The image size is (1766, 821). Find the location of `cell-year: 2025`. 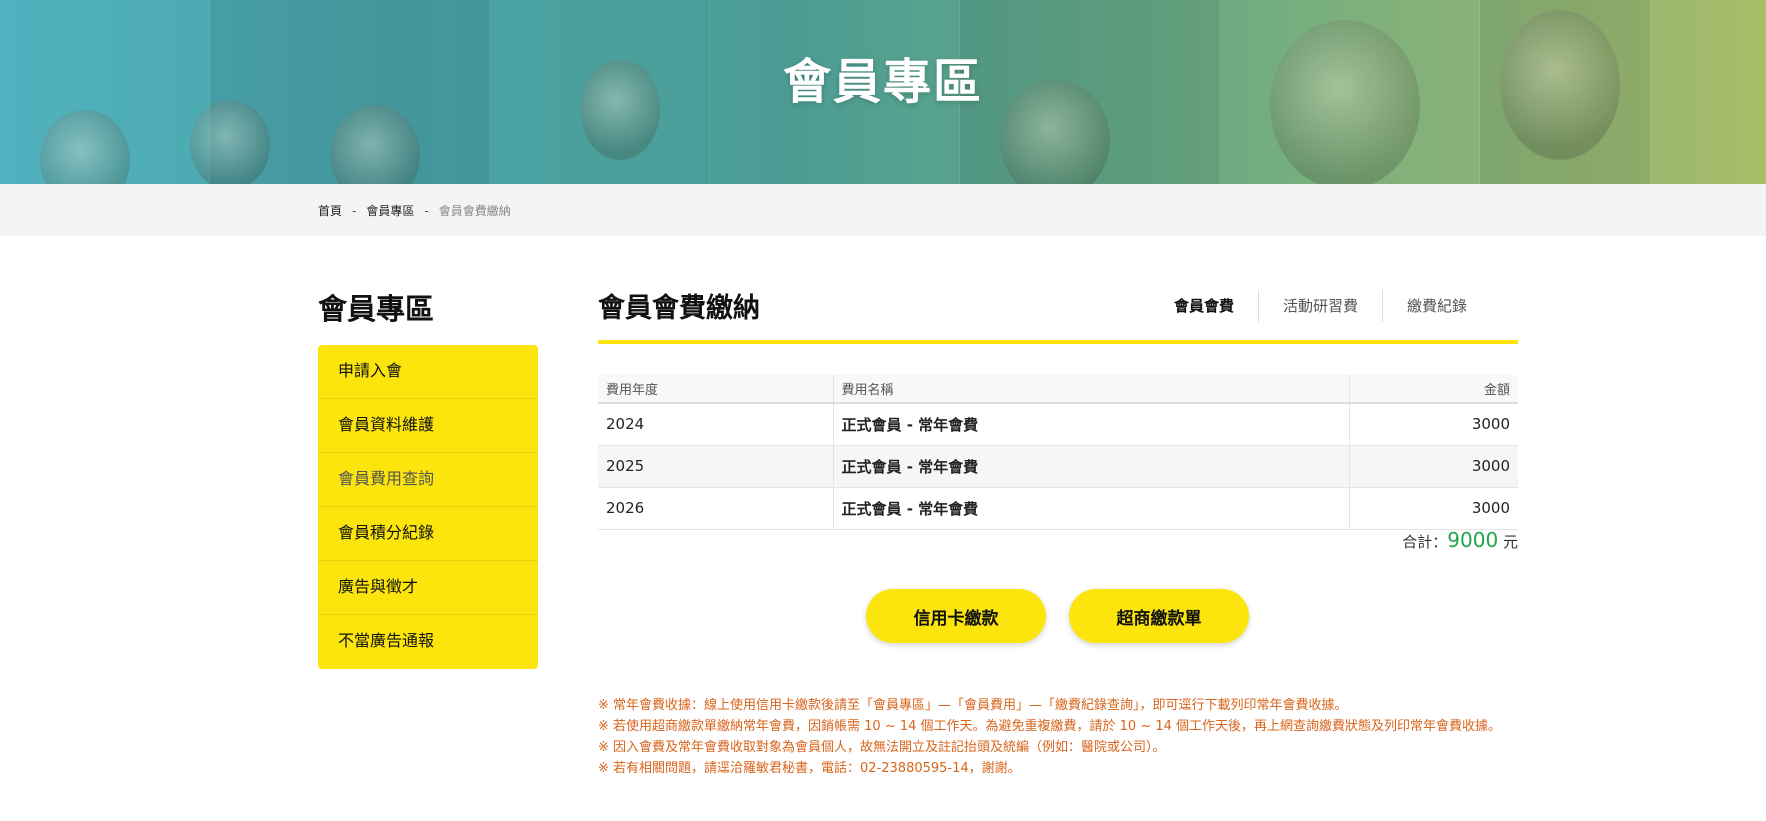

cell-year: 2025 is located at coordinates (715, 466).